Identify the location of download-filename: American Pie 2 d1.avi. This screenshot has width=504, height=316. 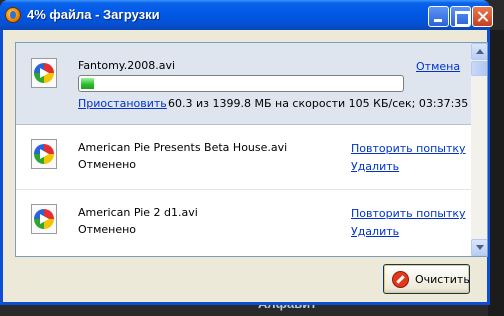
(138, 212).